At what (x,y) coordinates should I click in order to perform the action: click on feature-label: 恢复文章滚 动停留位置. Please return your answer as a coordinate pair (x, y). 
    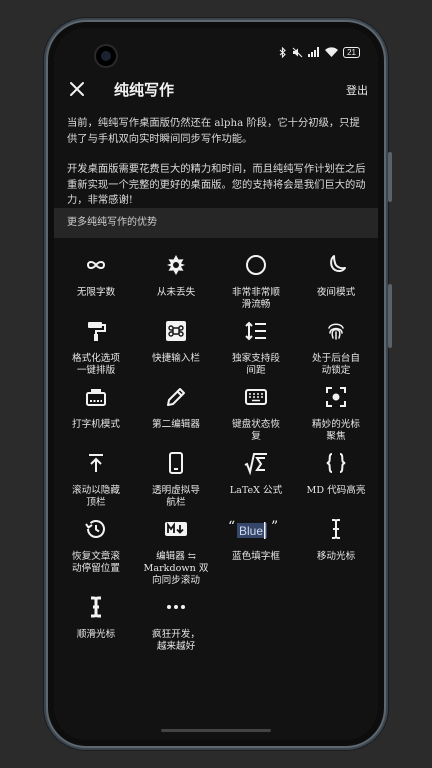
    Looking at the image, I should click on (96, 562).